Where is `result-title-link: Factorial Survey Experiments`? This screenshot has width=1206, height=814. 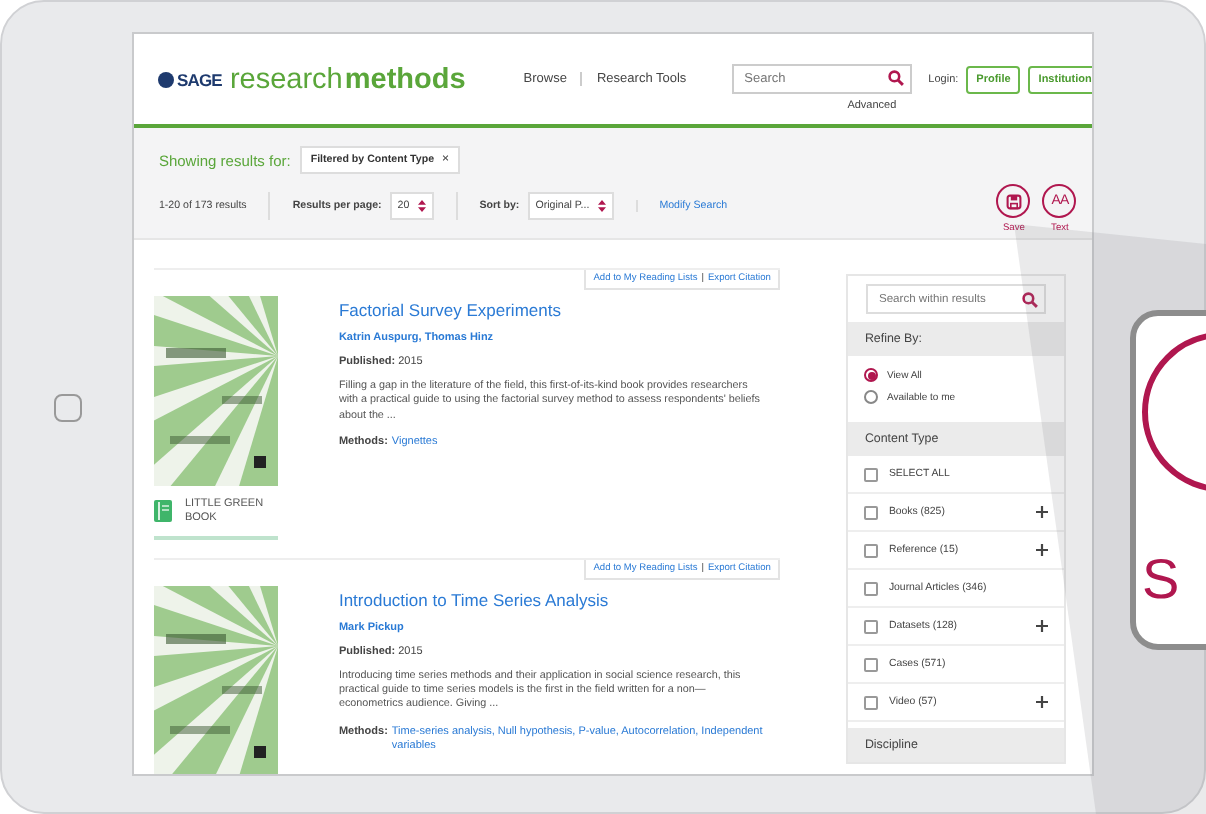 result-title-link: Factorial Survey Experiments is located at coordinates (550, 310).